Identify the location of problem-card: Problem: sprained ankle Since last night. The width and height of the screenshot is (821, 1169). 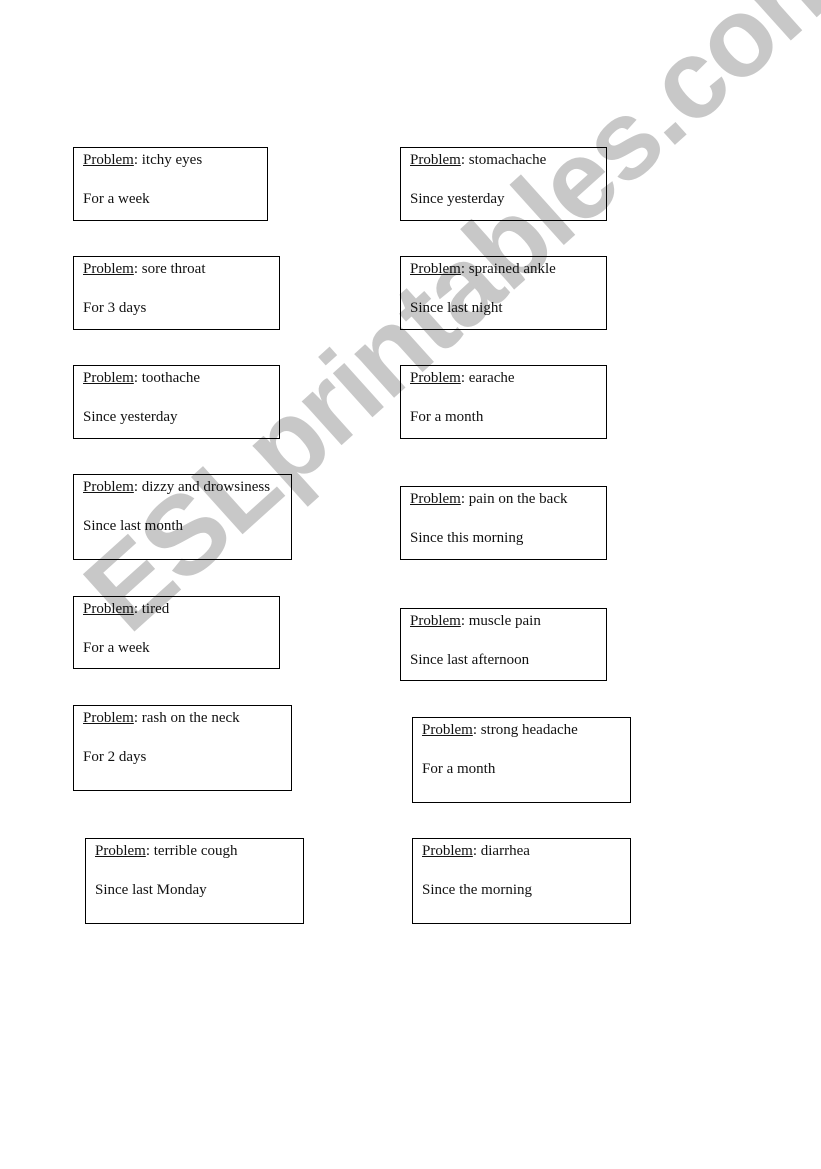
(503, 293).